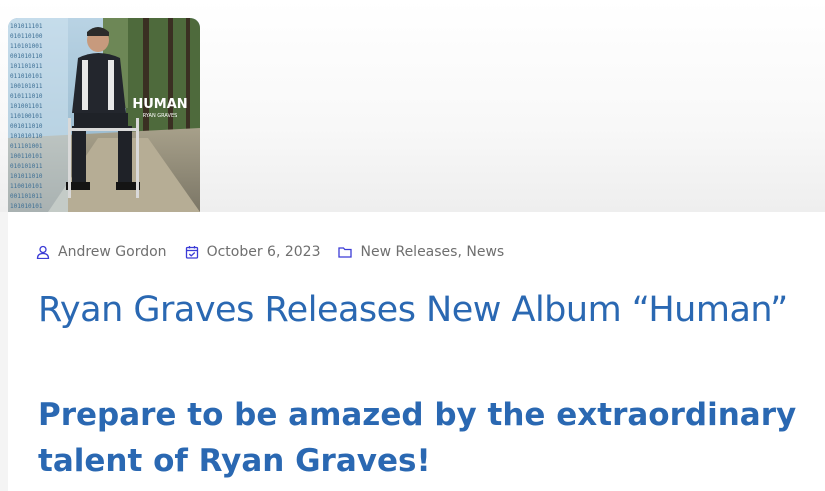 This screenshot has width=825, height=491. What do you see at coordinates (112, 252) in the screenshot?
I see `author-link: Andrew Gordon` at bounding box center [112, 252].